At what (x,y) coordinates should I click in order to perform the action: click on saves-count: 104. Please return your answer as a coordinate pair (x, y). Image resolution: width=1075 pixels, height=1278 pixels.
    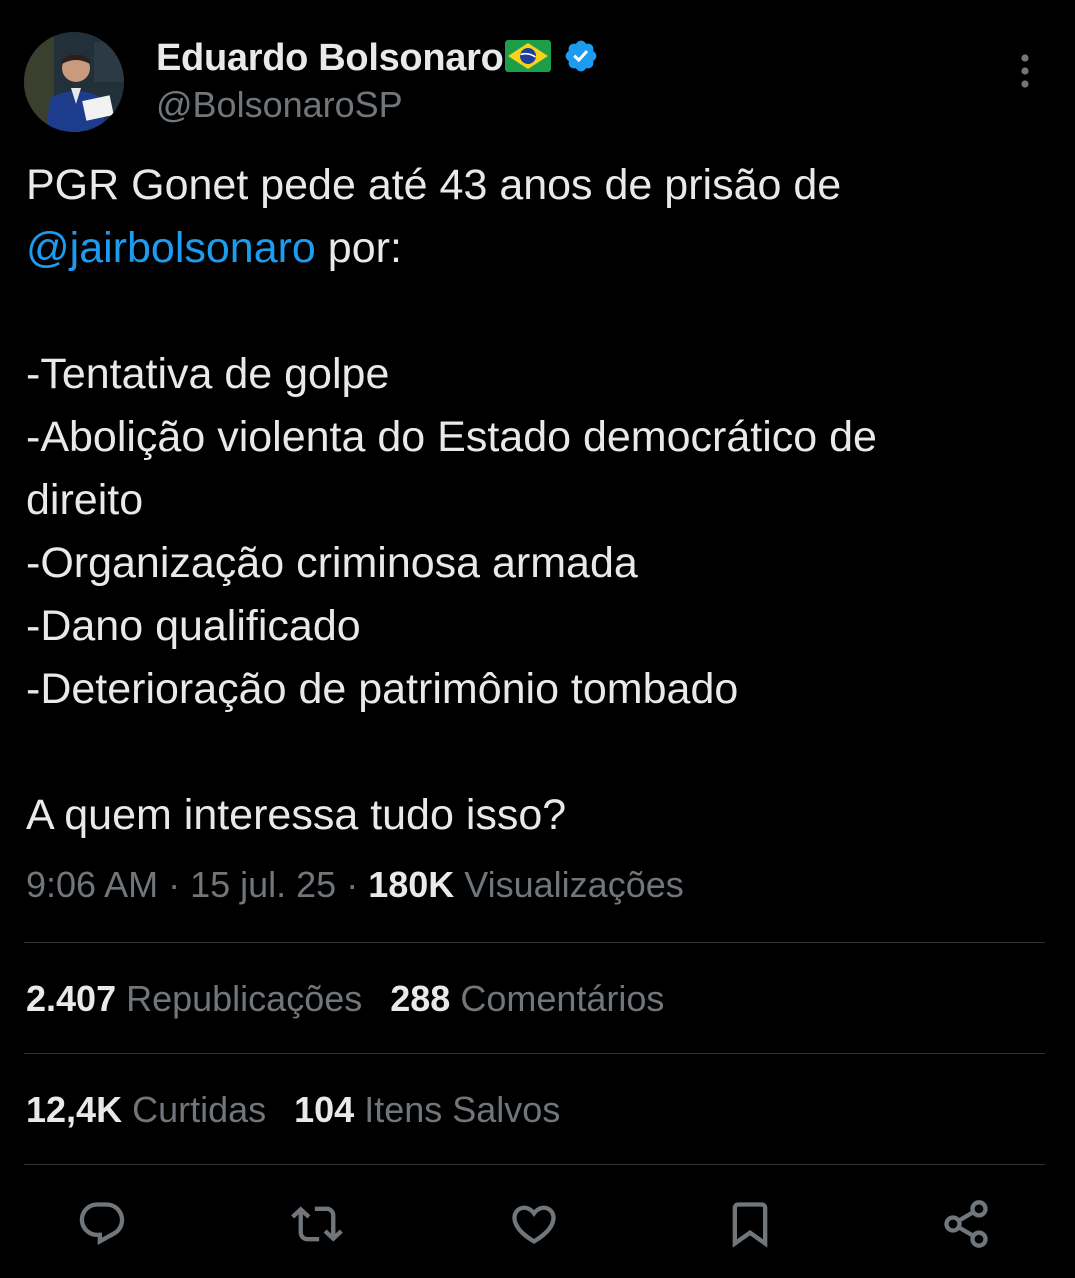
    Looking at the image, I should click on (324, 1109).